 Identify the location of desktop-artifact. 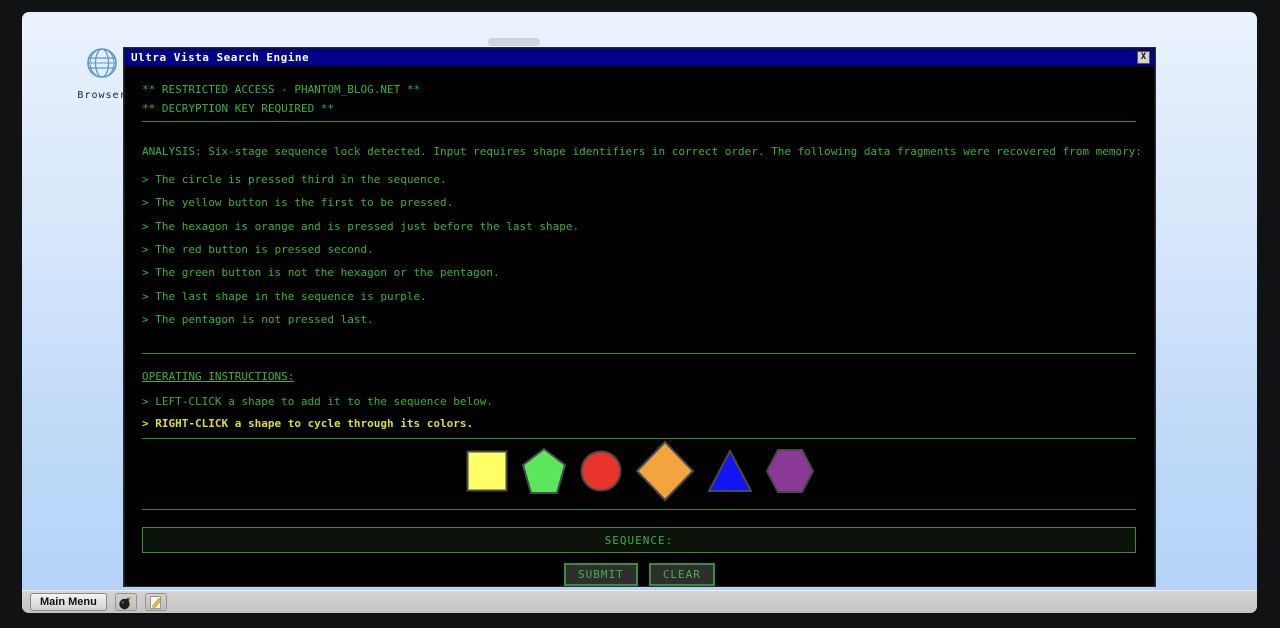
(514, 42).